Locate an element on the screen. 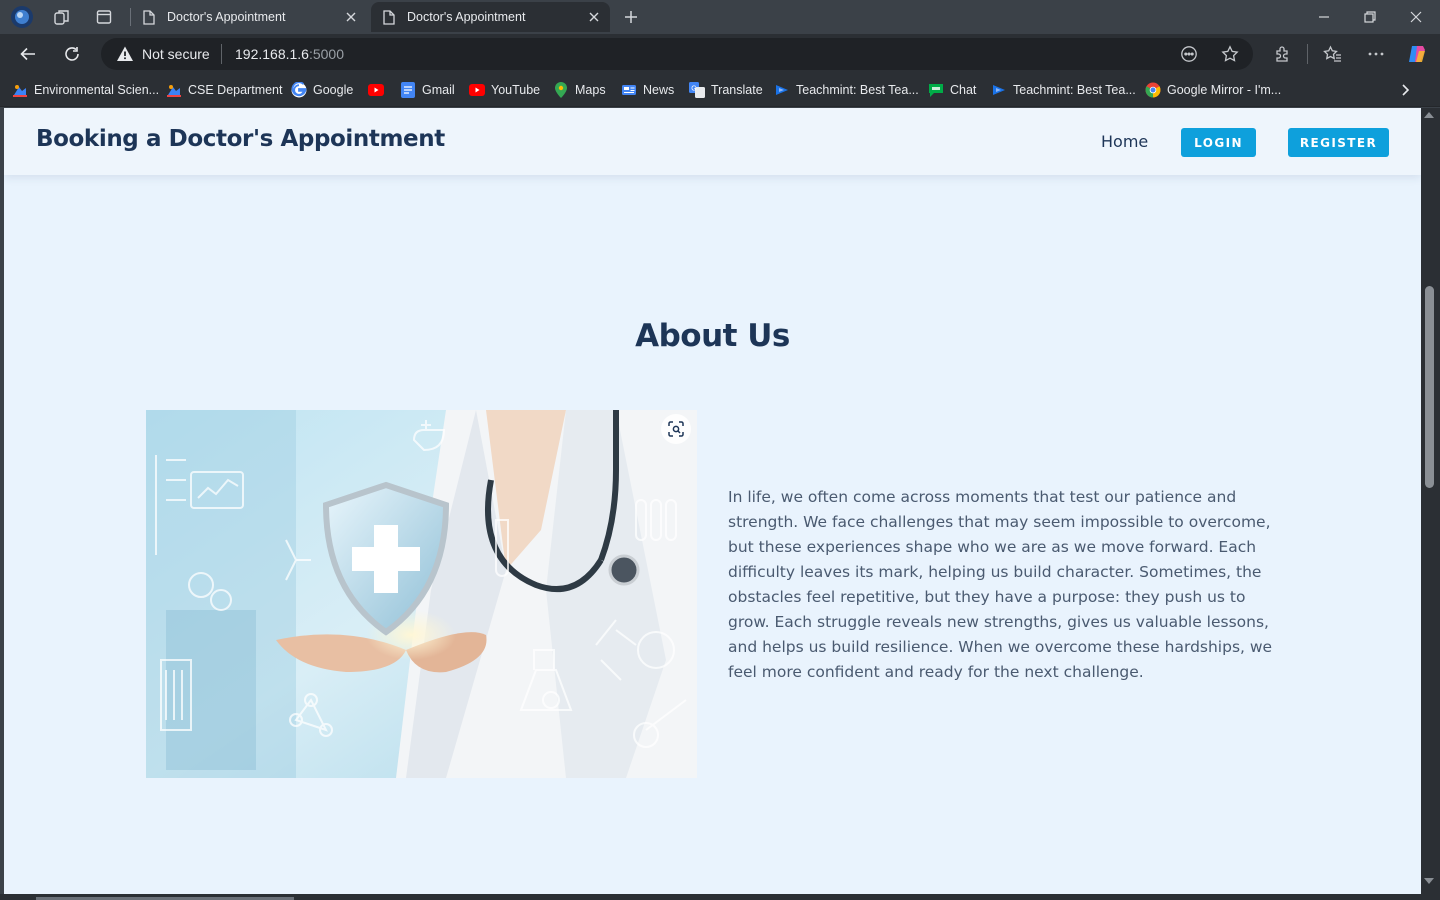 The width and height of the screenshot is (1440, 900). news-icon is located at coordinates (629, 90).